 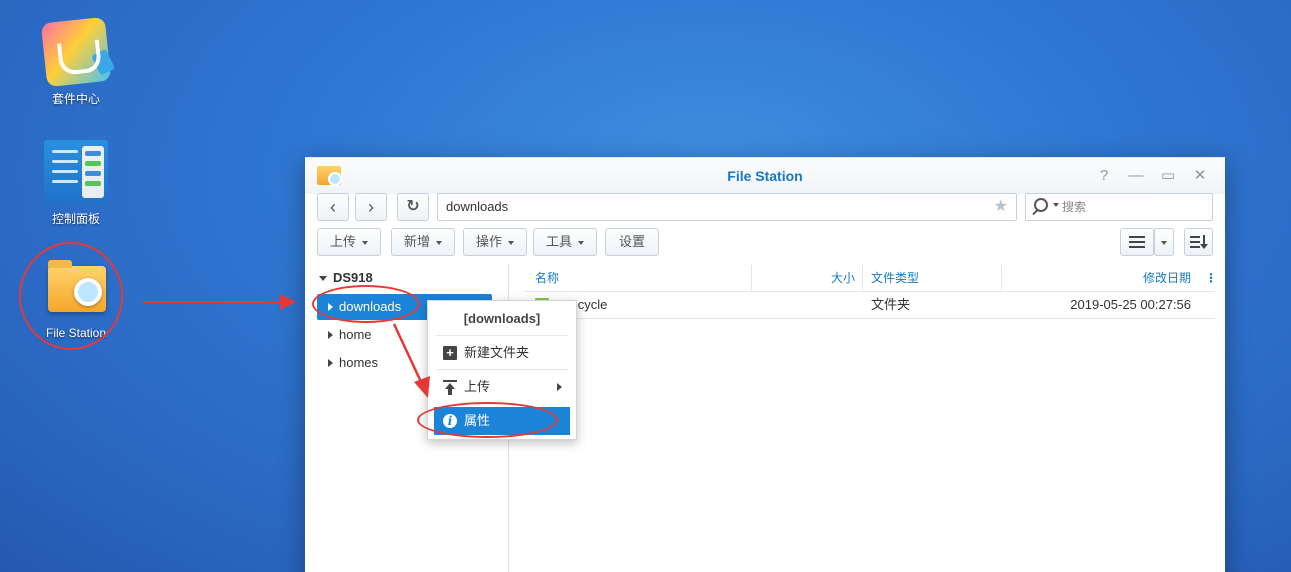 I want to click on tree-item-label: home, so click(x=355, y=334).